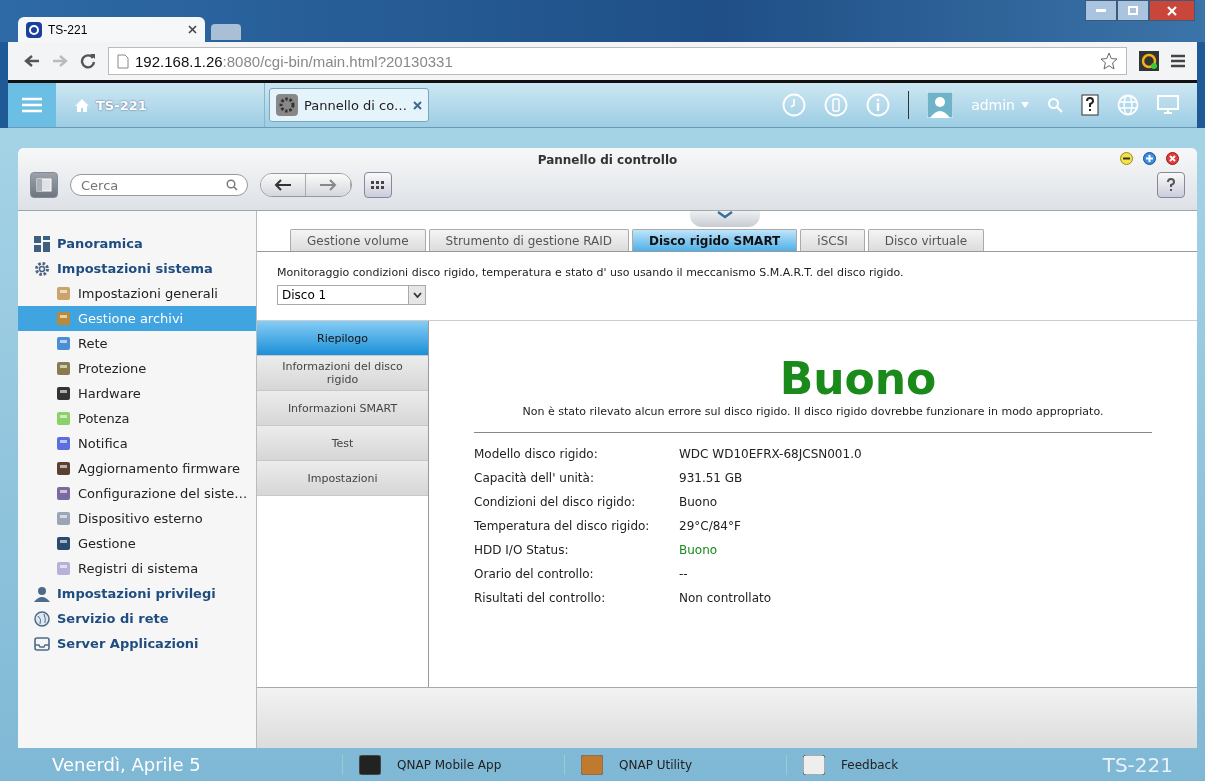  What do you see at coordinates (137, 343) in the screenshot?
I see `sidebar-item: Rete` at bounding box center [137, 343].